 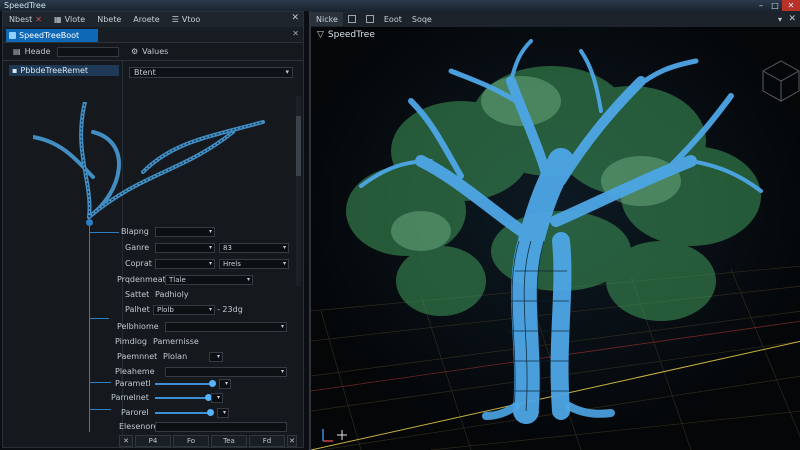 I want to click on tab-soqe: Soqe, so click(x=422, y=19).